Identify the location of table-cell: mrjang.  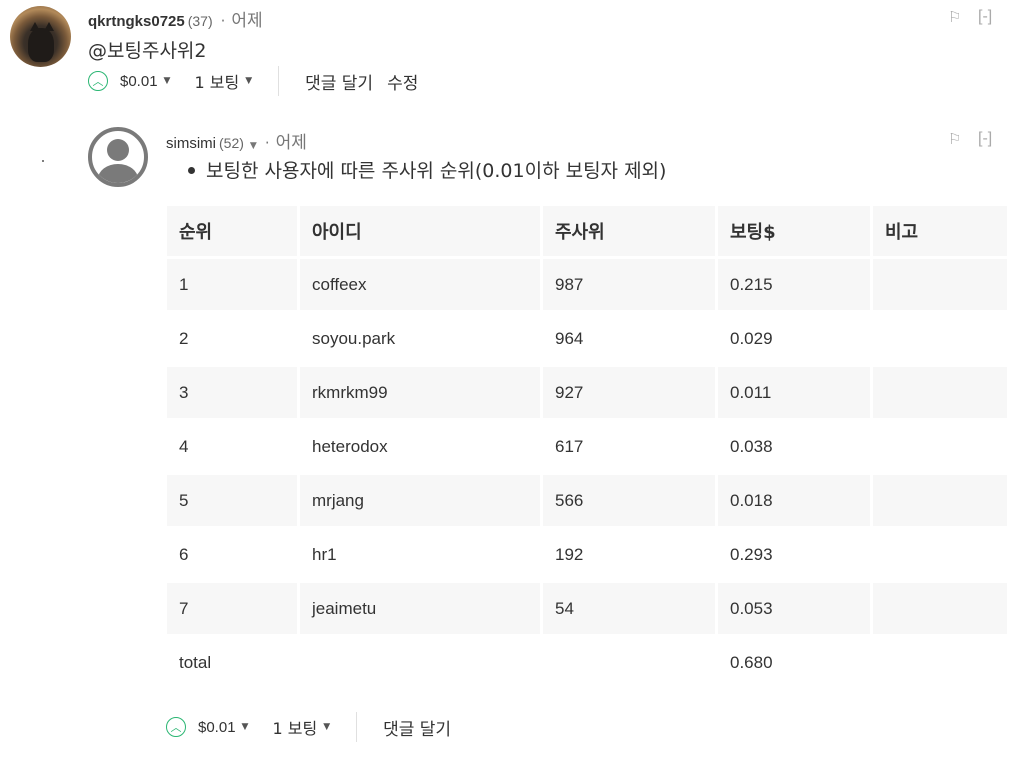
(421, 502).